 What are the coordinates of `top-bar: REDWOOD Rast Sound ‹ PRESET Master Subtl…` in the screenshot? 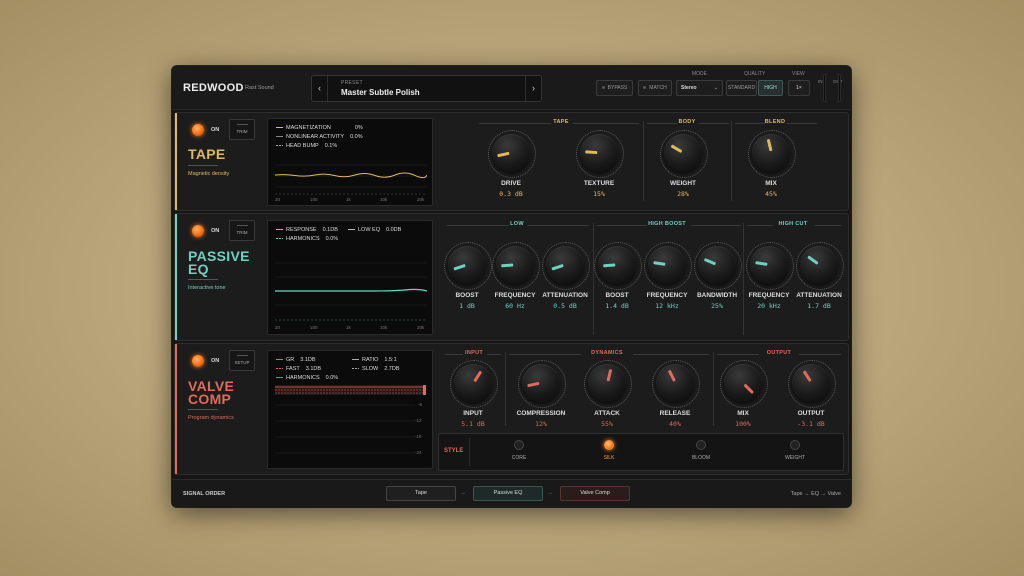 It's located at (511, 88).